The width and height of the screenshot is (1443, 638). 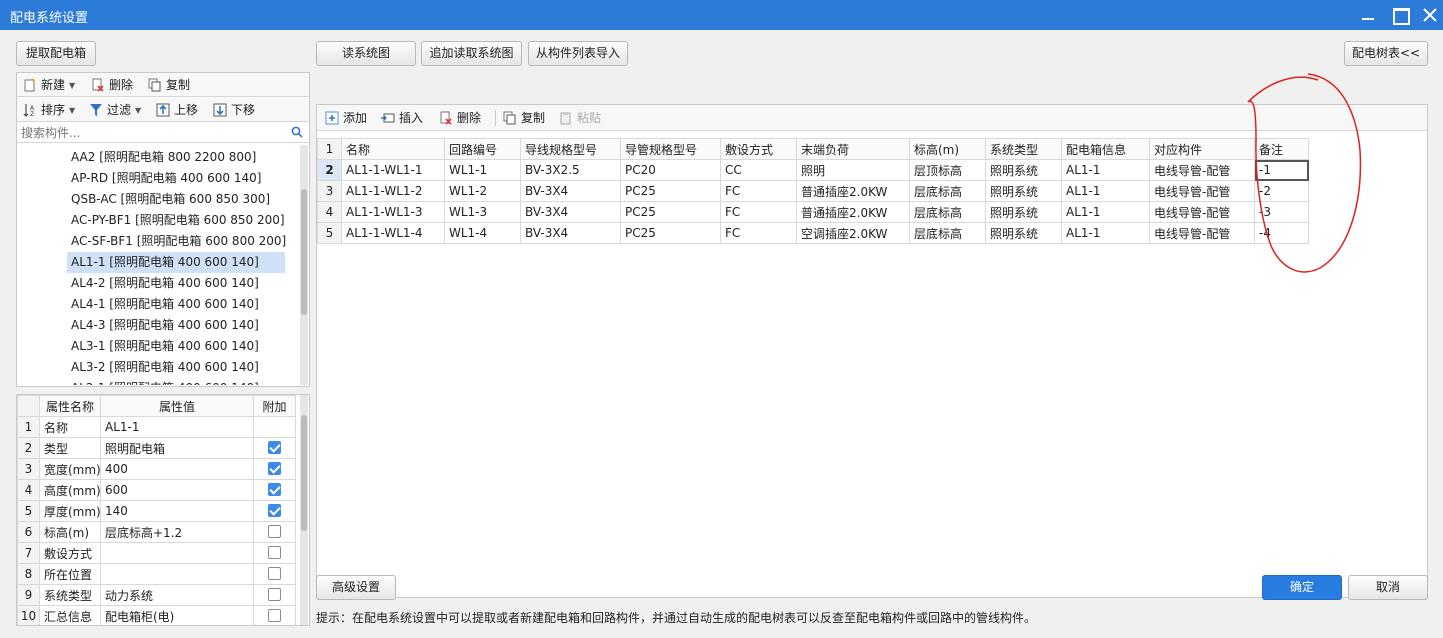 I want to click on search-icon, so click(x=297, y=133).